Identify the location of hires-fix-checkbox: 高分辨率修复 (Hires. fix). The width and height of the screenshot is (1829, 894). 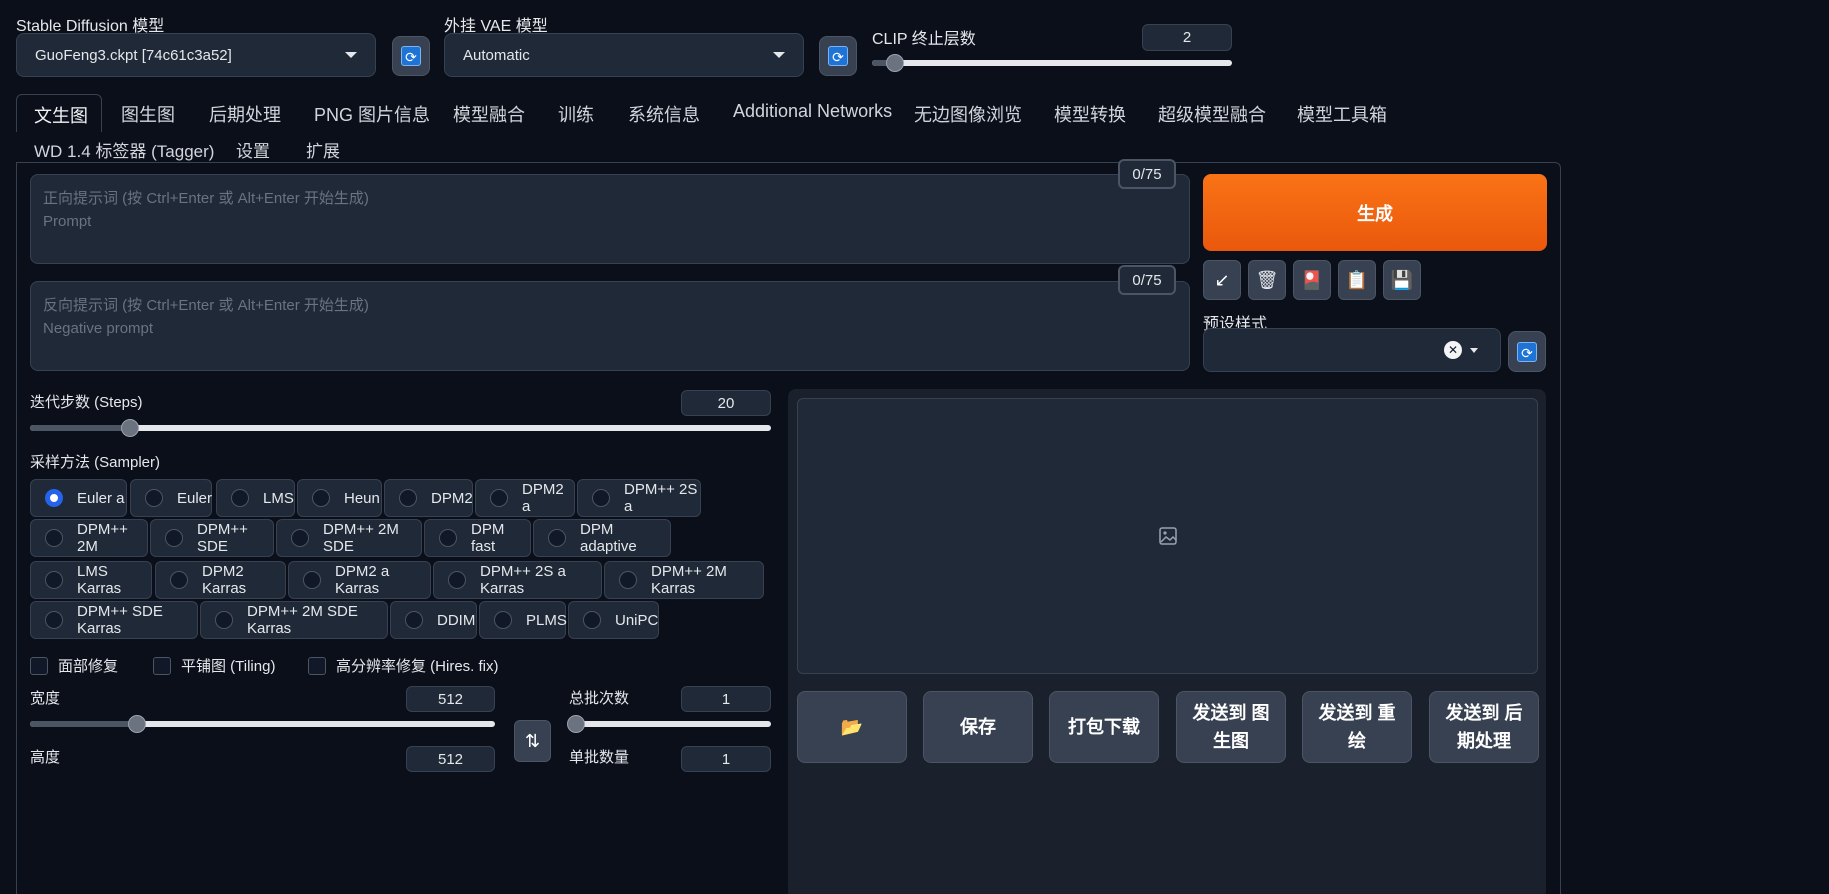
(403, 665).